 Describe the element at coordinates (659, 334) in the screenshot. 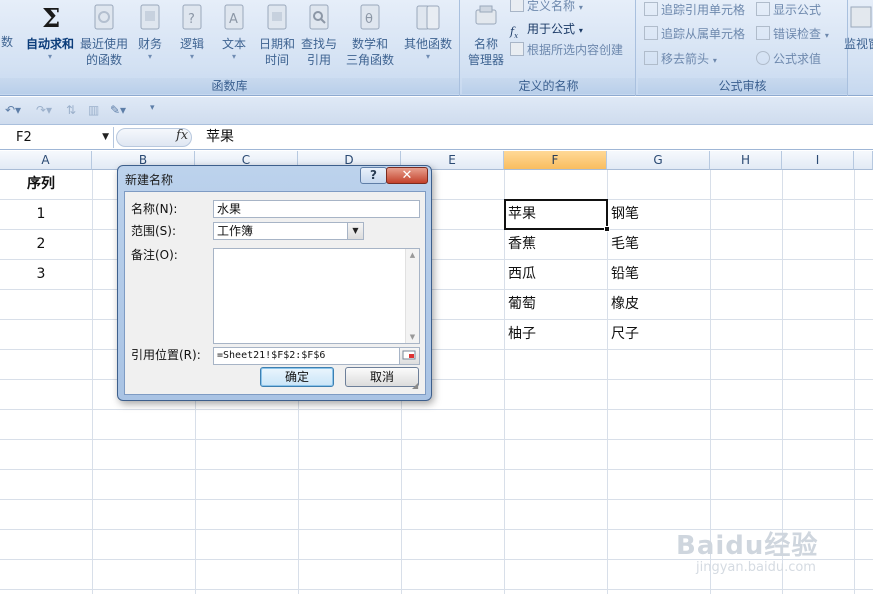

I see `cell-g6: 尺子` at that location.